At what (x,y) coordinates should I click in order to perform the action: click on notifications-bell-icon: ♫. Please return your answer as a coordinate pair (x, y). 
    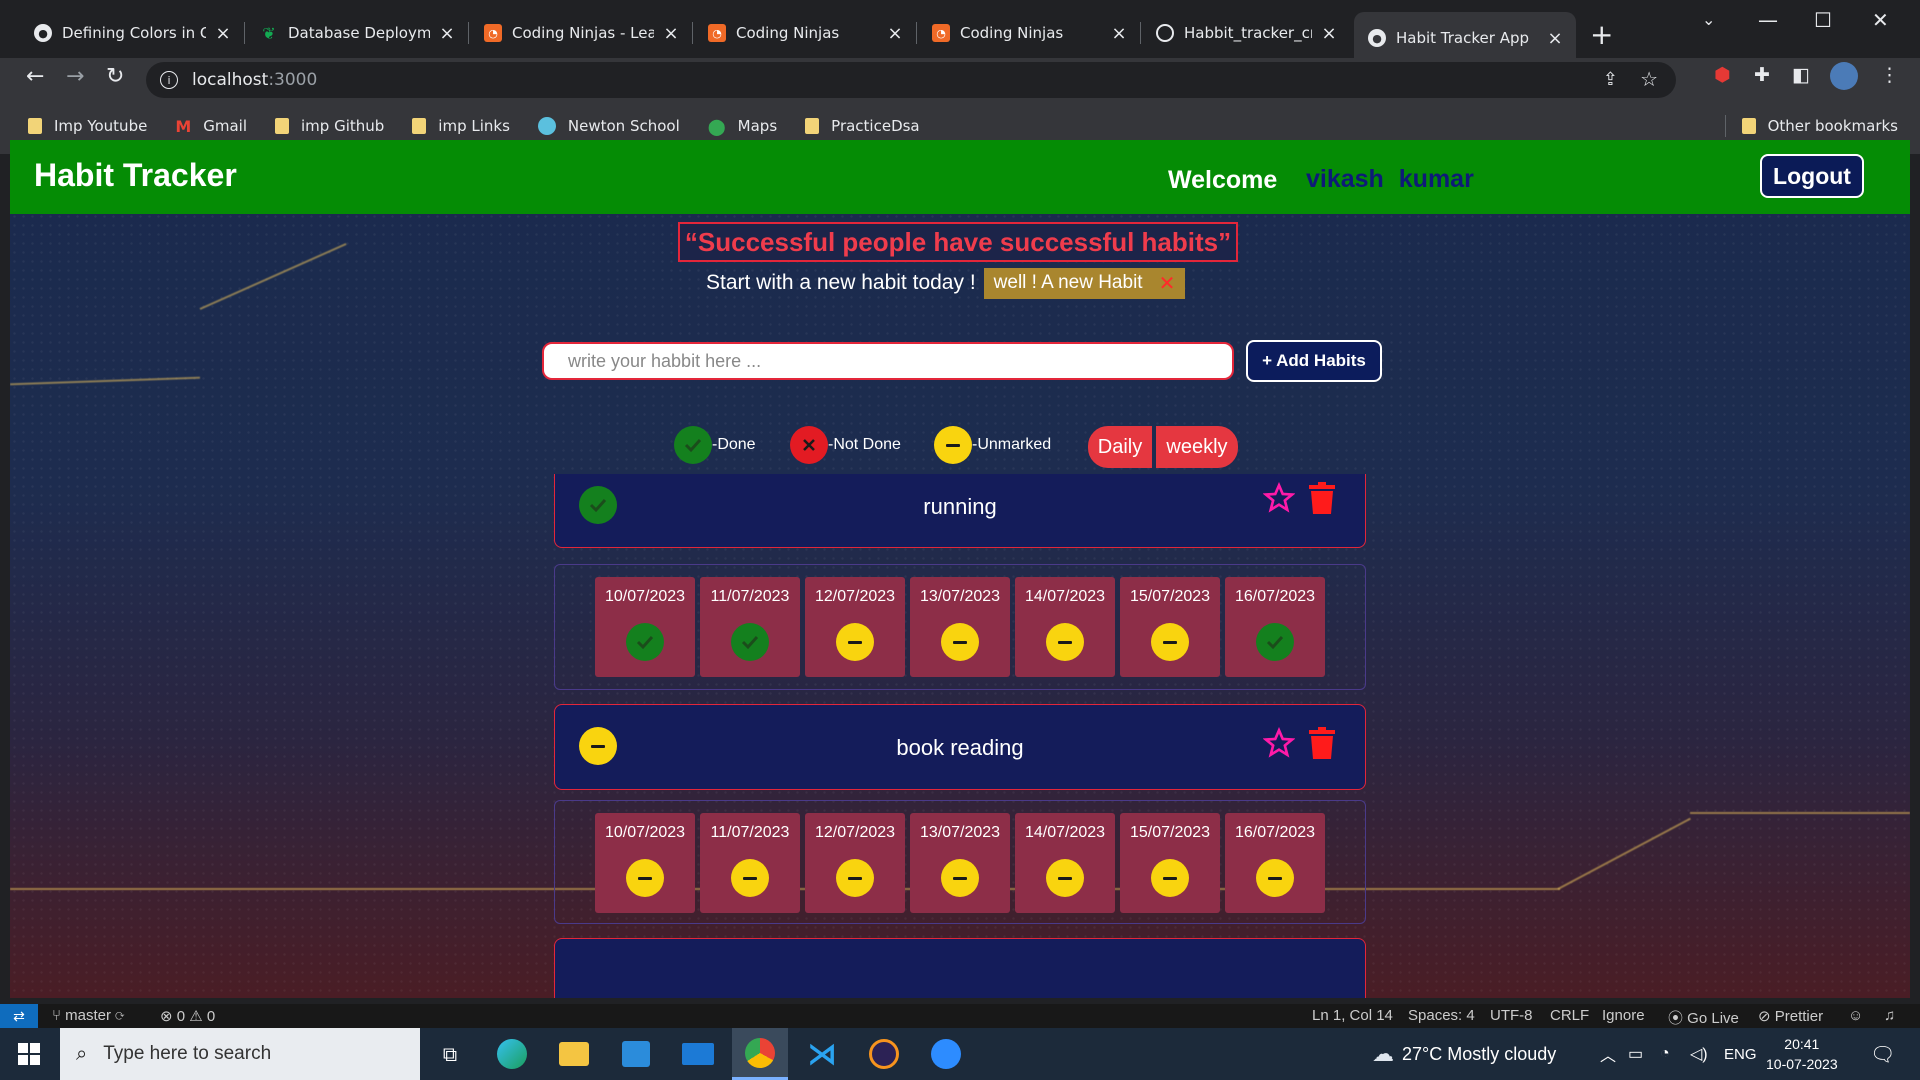
    Looking at the image, I should click on (1889, 1015).